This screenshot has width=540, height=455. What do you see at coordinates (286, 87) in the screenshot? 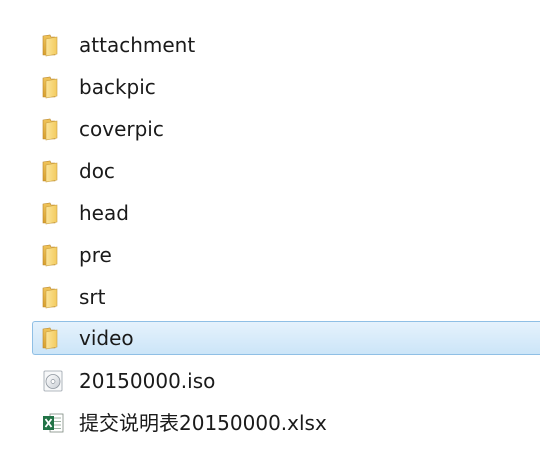
I see `file-row-backpic: backpic` at bounding box center [286, 87].